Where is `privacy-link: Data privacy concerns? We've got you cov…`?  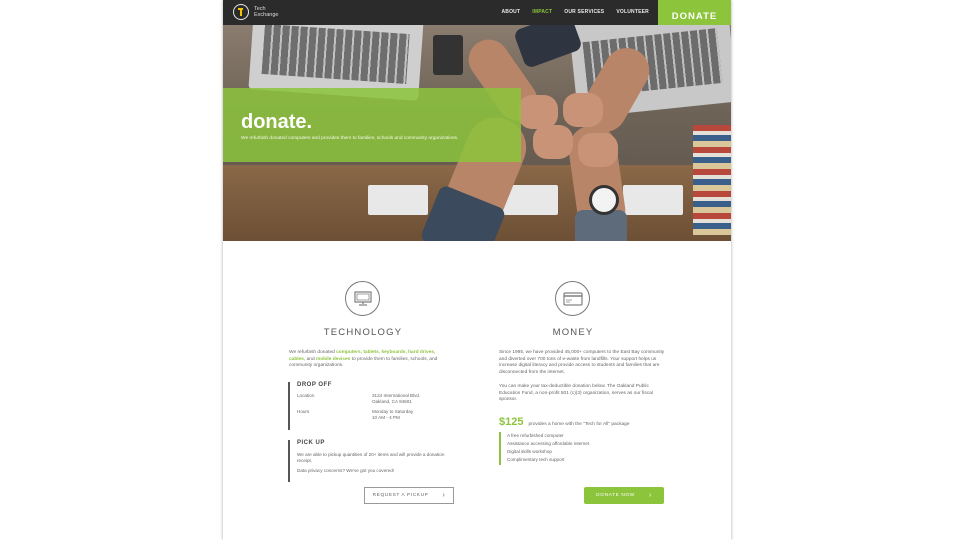 privacy-link: Data privacy concerns? We've got you cov… is located at coordinates (377, 471).